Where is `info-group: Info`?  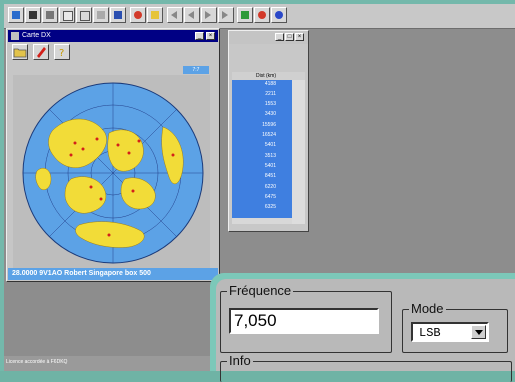 info-group: Info is located at coordinates (366, 367).